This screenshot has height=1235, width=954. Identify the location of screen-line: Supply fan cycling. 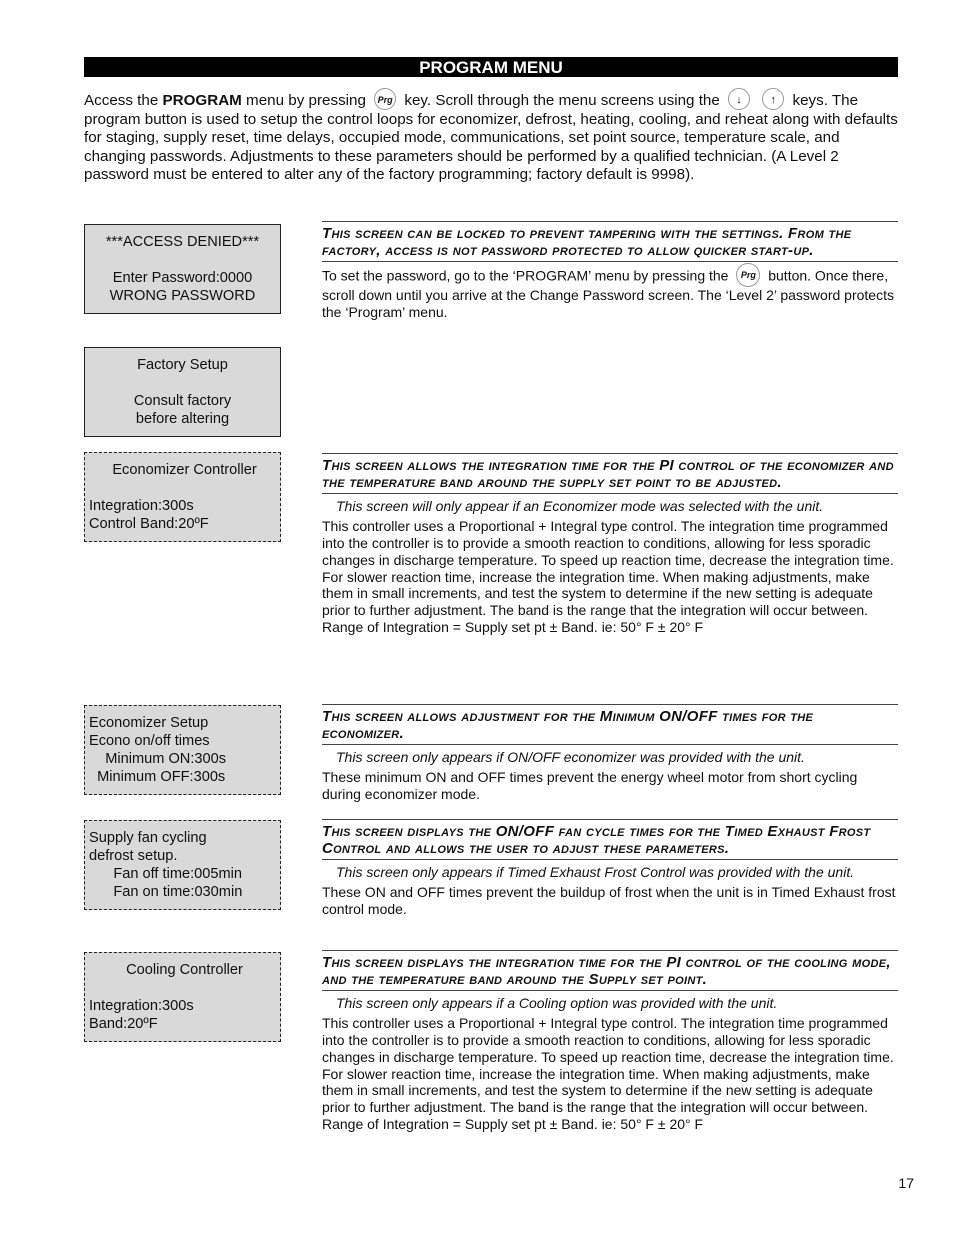
(148, 838).